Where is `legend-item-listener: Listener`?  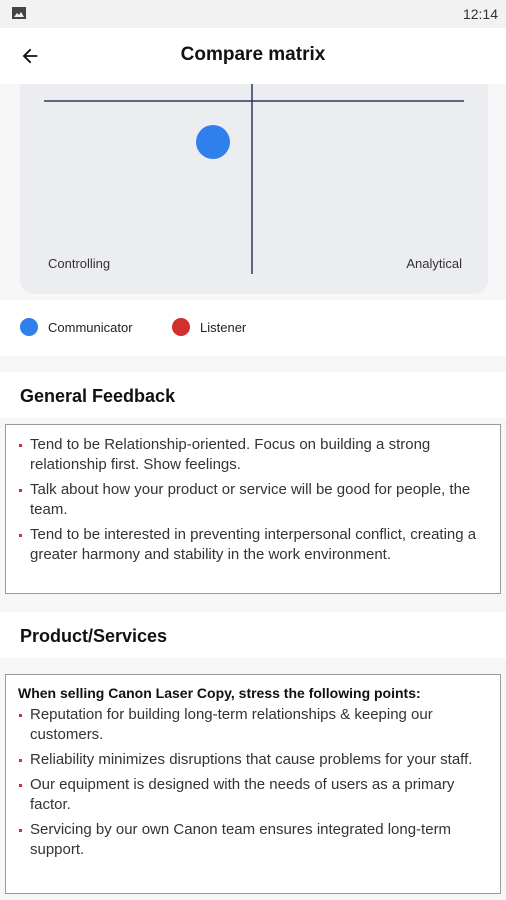
legend-item-listener: Listener is located at coordinates (209, 327).